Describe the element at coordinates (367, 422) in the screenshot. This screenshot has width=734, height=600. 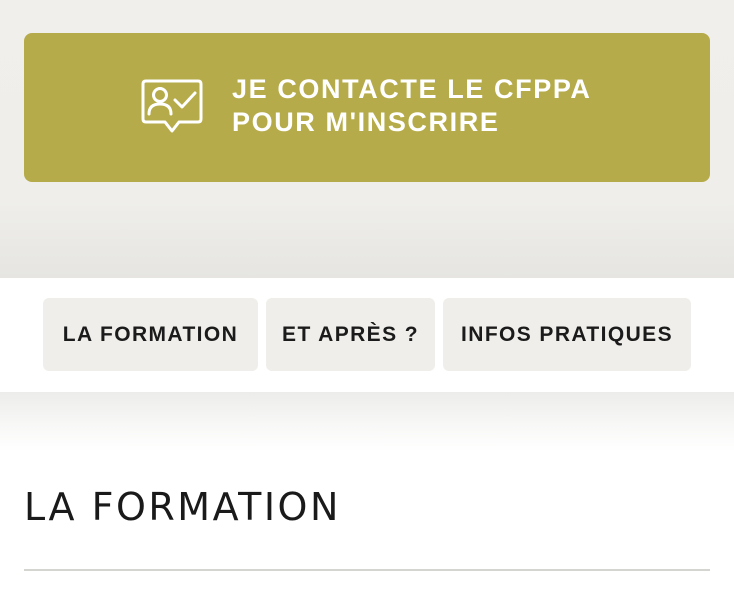
I see `tab-bar-shadow` at that location.